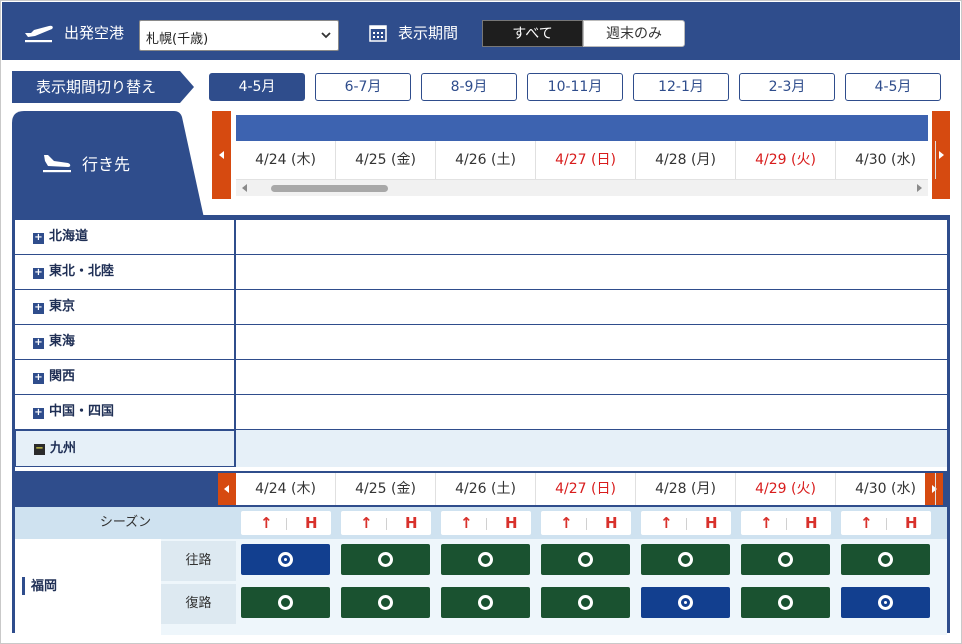  I want to click on date-cell-holiday: 4/27 (日), so click(586, 489).